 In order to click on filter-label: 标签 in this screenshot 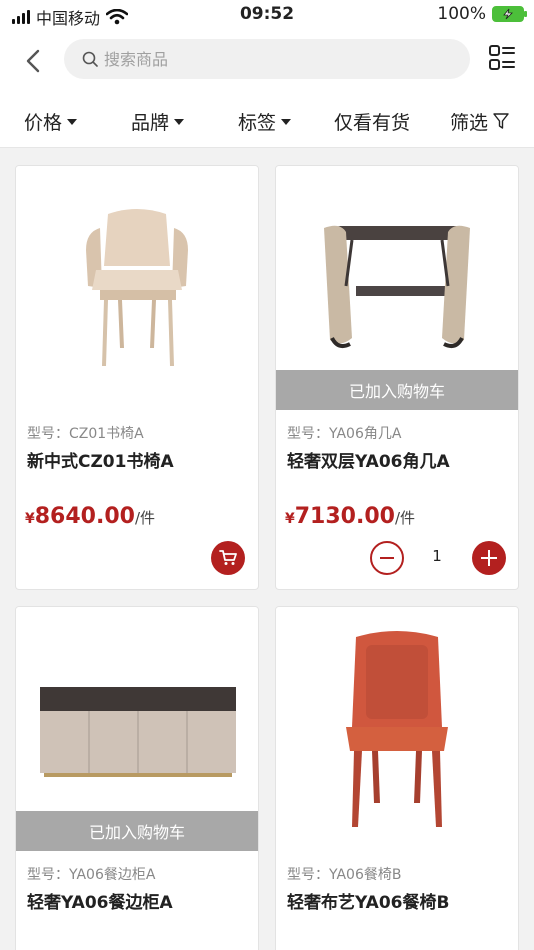, I will do `click(257, 123)`.